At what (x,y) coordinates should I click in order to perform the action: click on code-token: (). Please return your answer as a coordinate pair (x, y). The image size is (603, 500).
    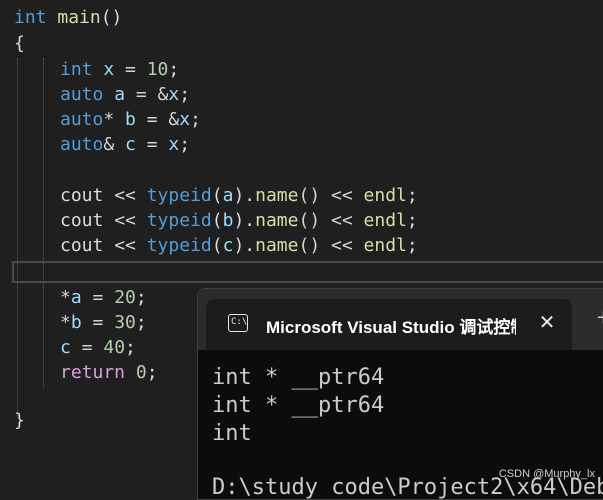
    Looking at the image, I should click on (111, 17).